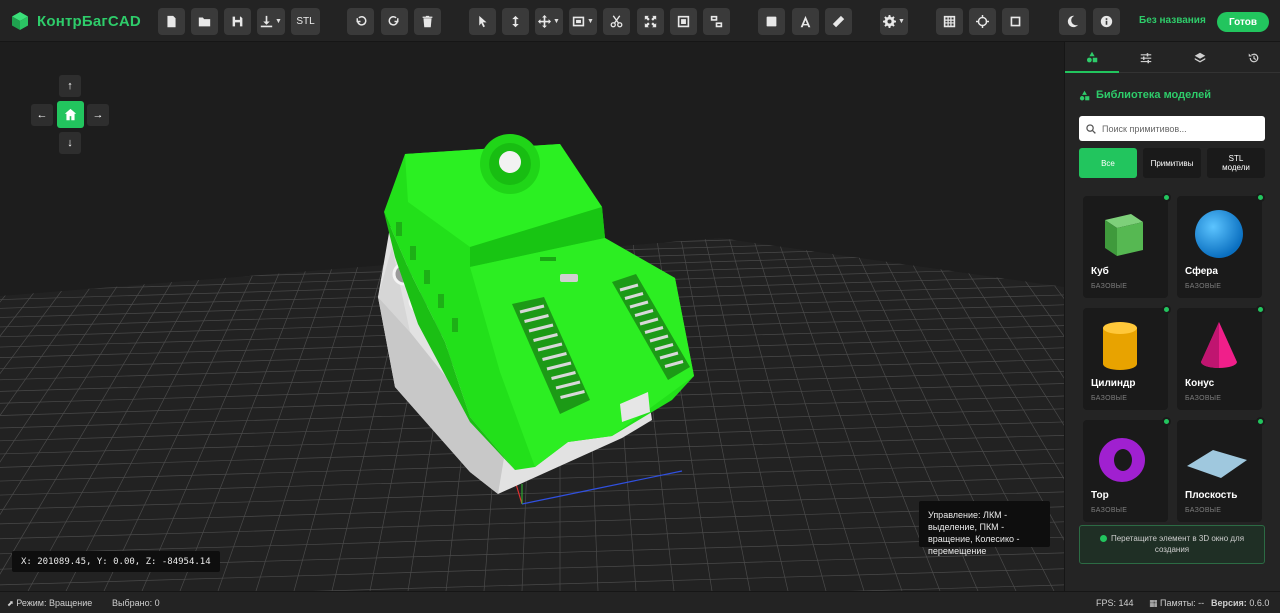  I want to click on move-vertical-button, so click(515, 21).